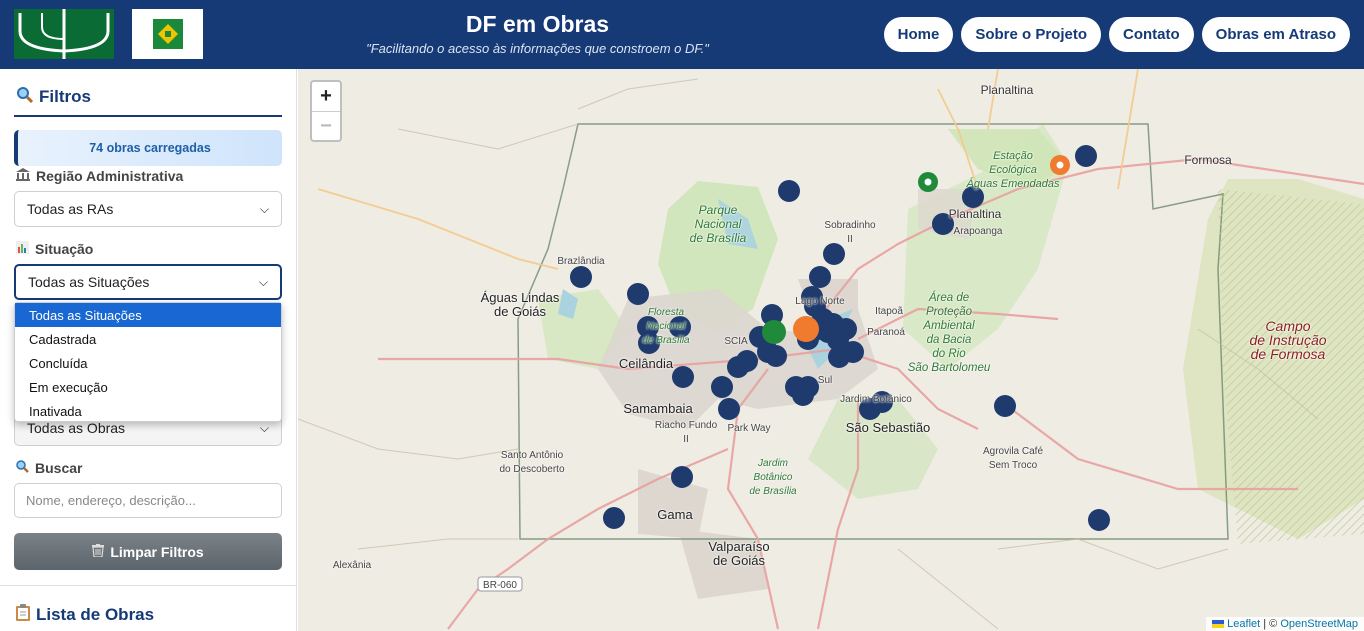  I want to click on map-label: São Sebastião, so click(888, 427).